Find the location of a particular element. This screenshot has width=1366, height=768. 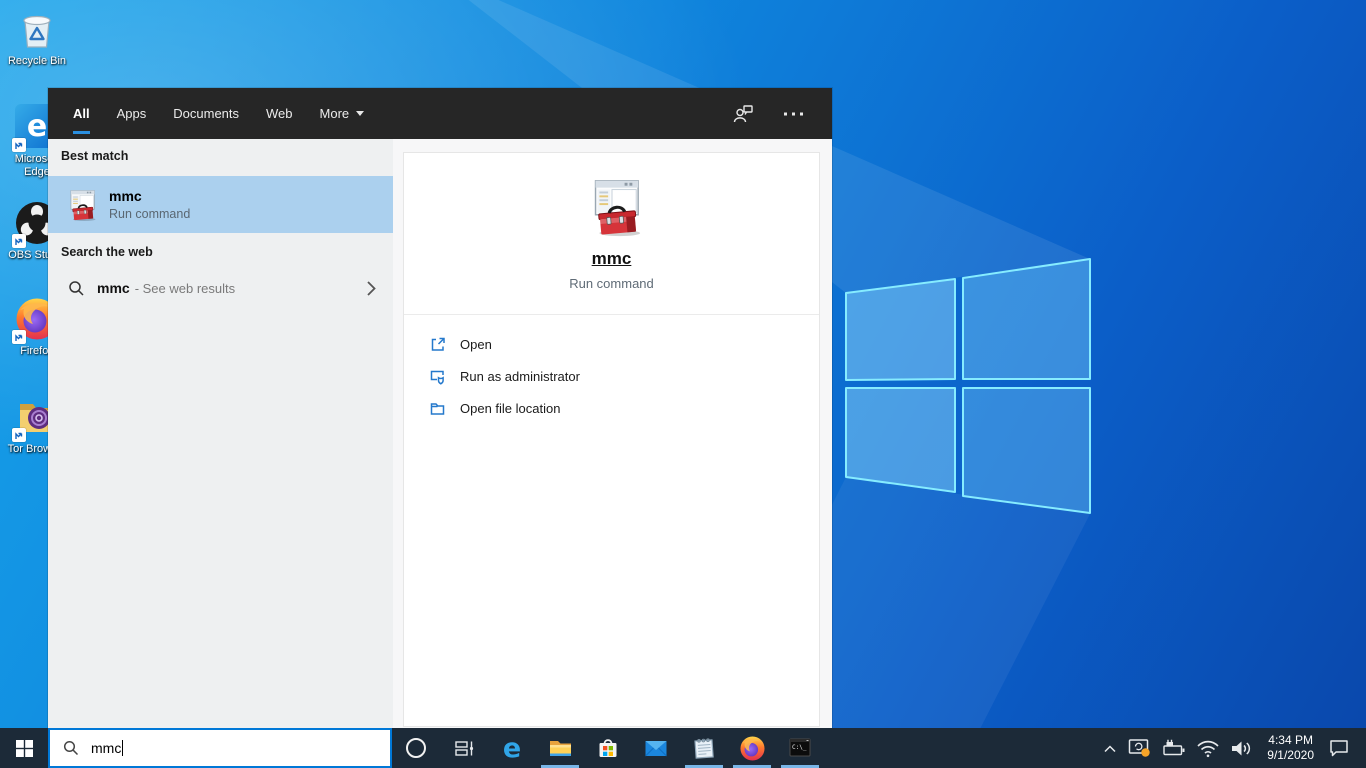

web-search-result: mmc - See web results is located at coordinates (220, 288).